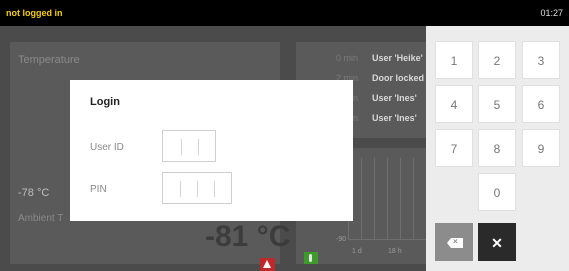 The height and width of the screenshot is (271, 569). What do you see at coordinates (189, 146) in the screenshot?
I see `user-id-input` at bounding box center [189, 146].